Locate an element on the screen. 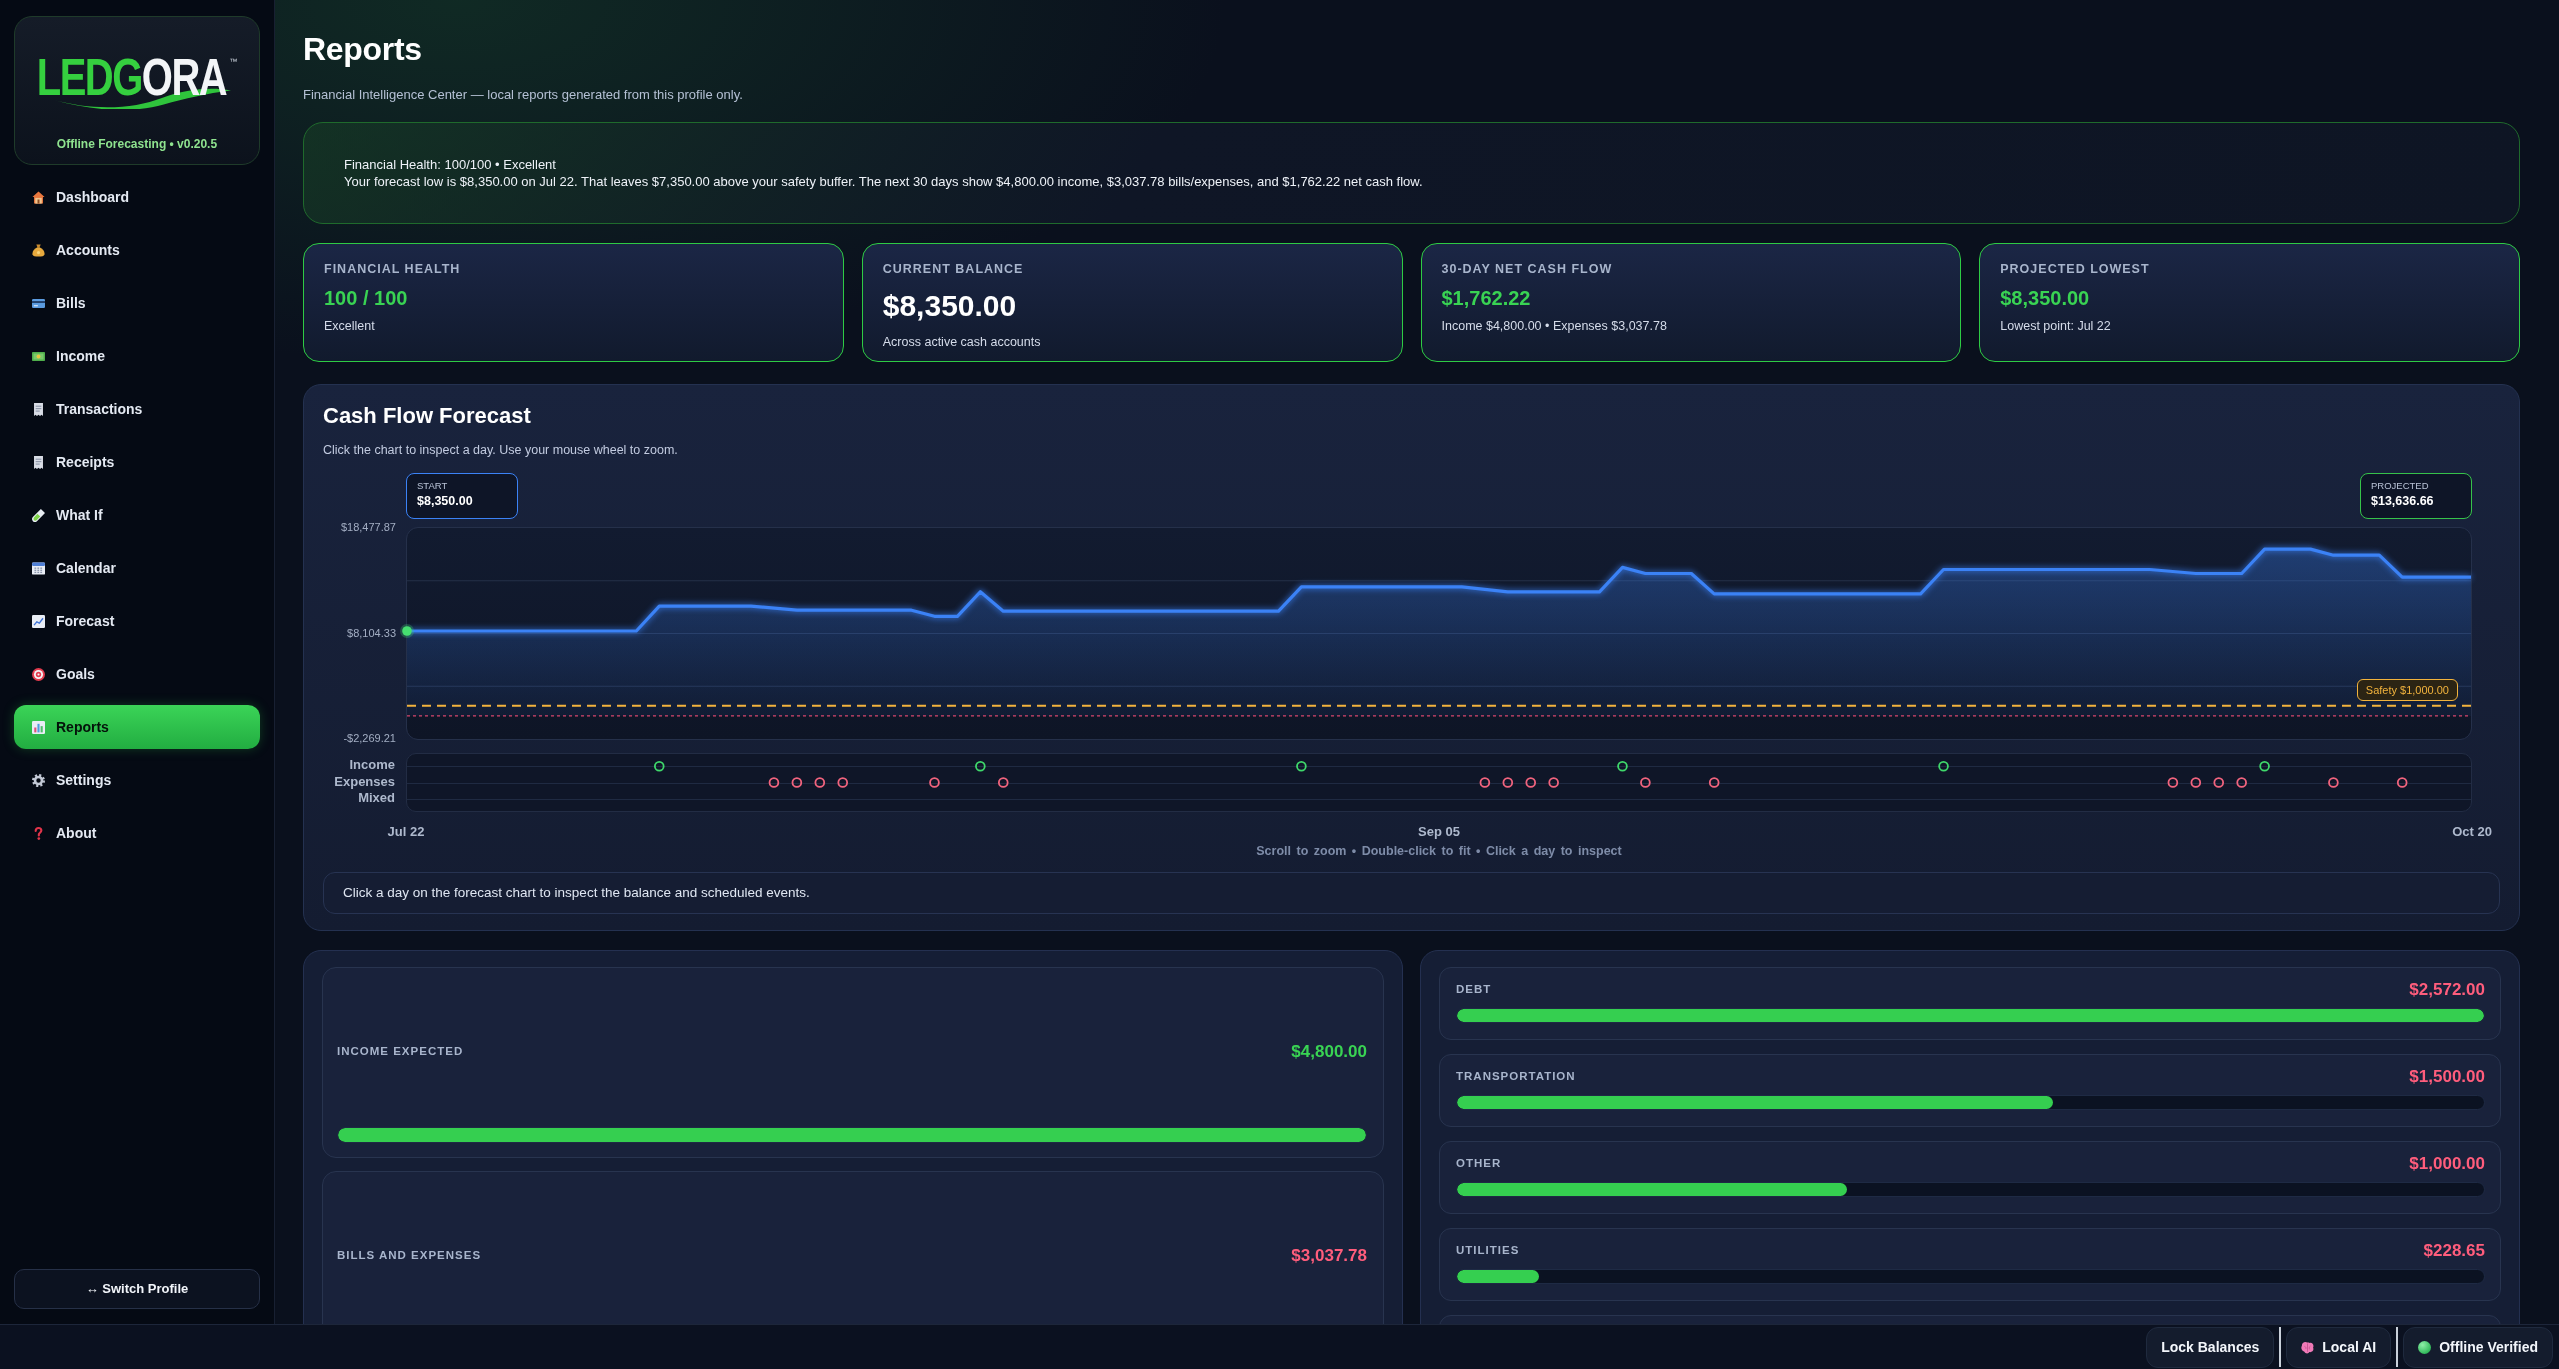 This screenshot has height=1369, width=2559. start-point-marker is located at coordinates (407, 631).